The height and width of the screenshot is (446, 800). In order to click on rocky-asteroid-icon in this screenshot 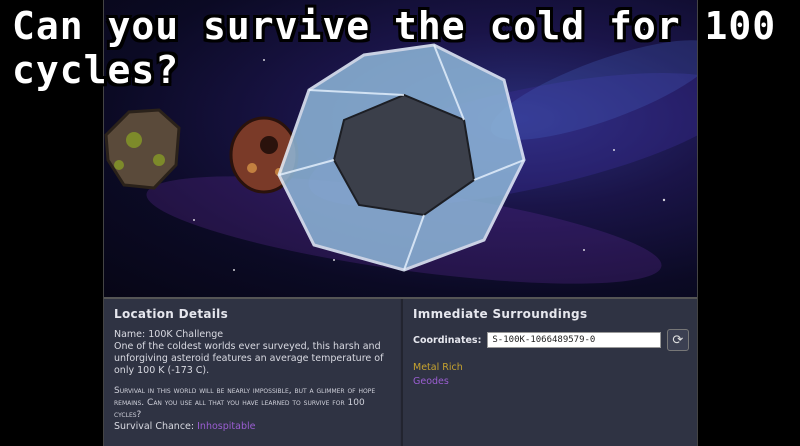, I will do `click(142, 149)`.